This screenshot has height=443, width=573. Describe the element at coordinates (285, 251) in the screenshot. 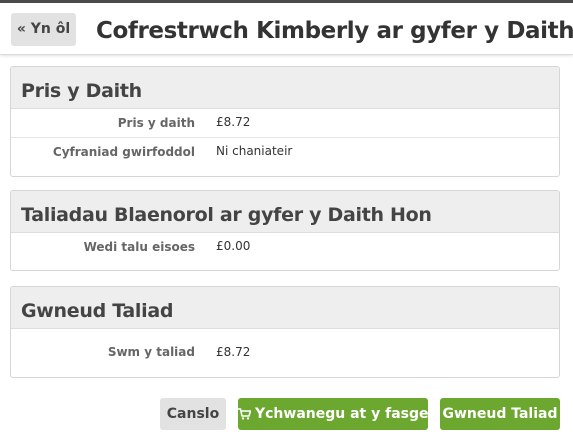

I see `already-paid-row: Wedi talu eisoes £0.00` at that location.